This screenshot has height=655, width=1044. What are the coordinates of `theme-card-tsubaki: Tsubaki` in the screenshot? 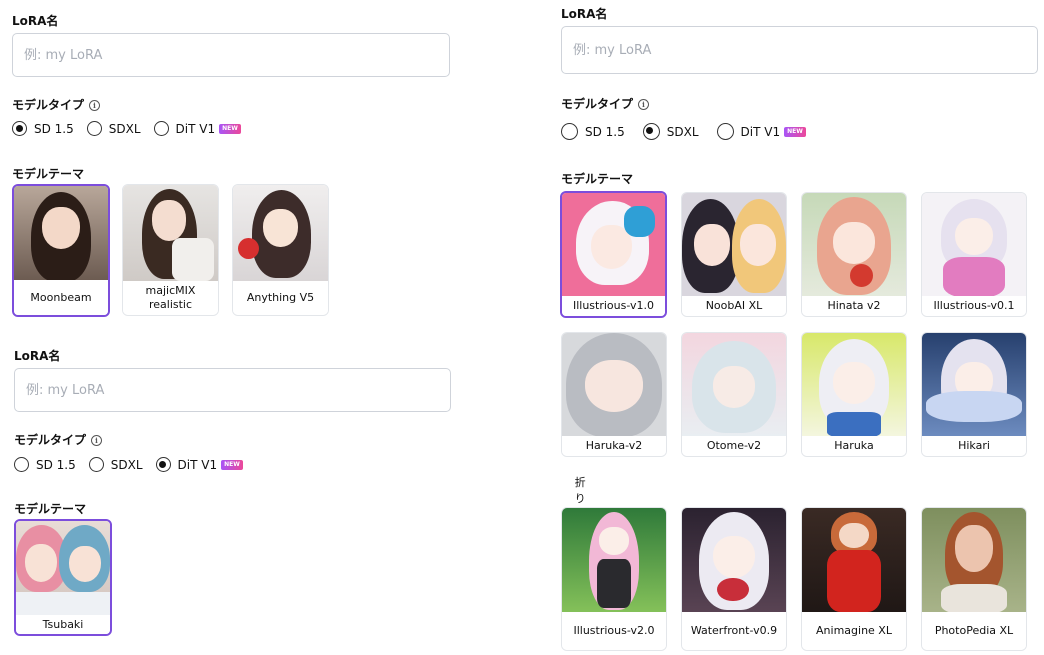 It's located at (63, 577).